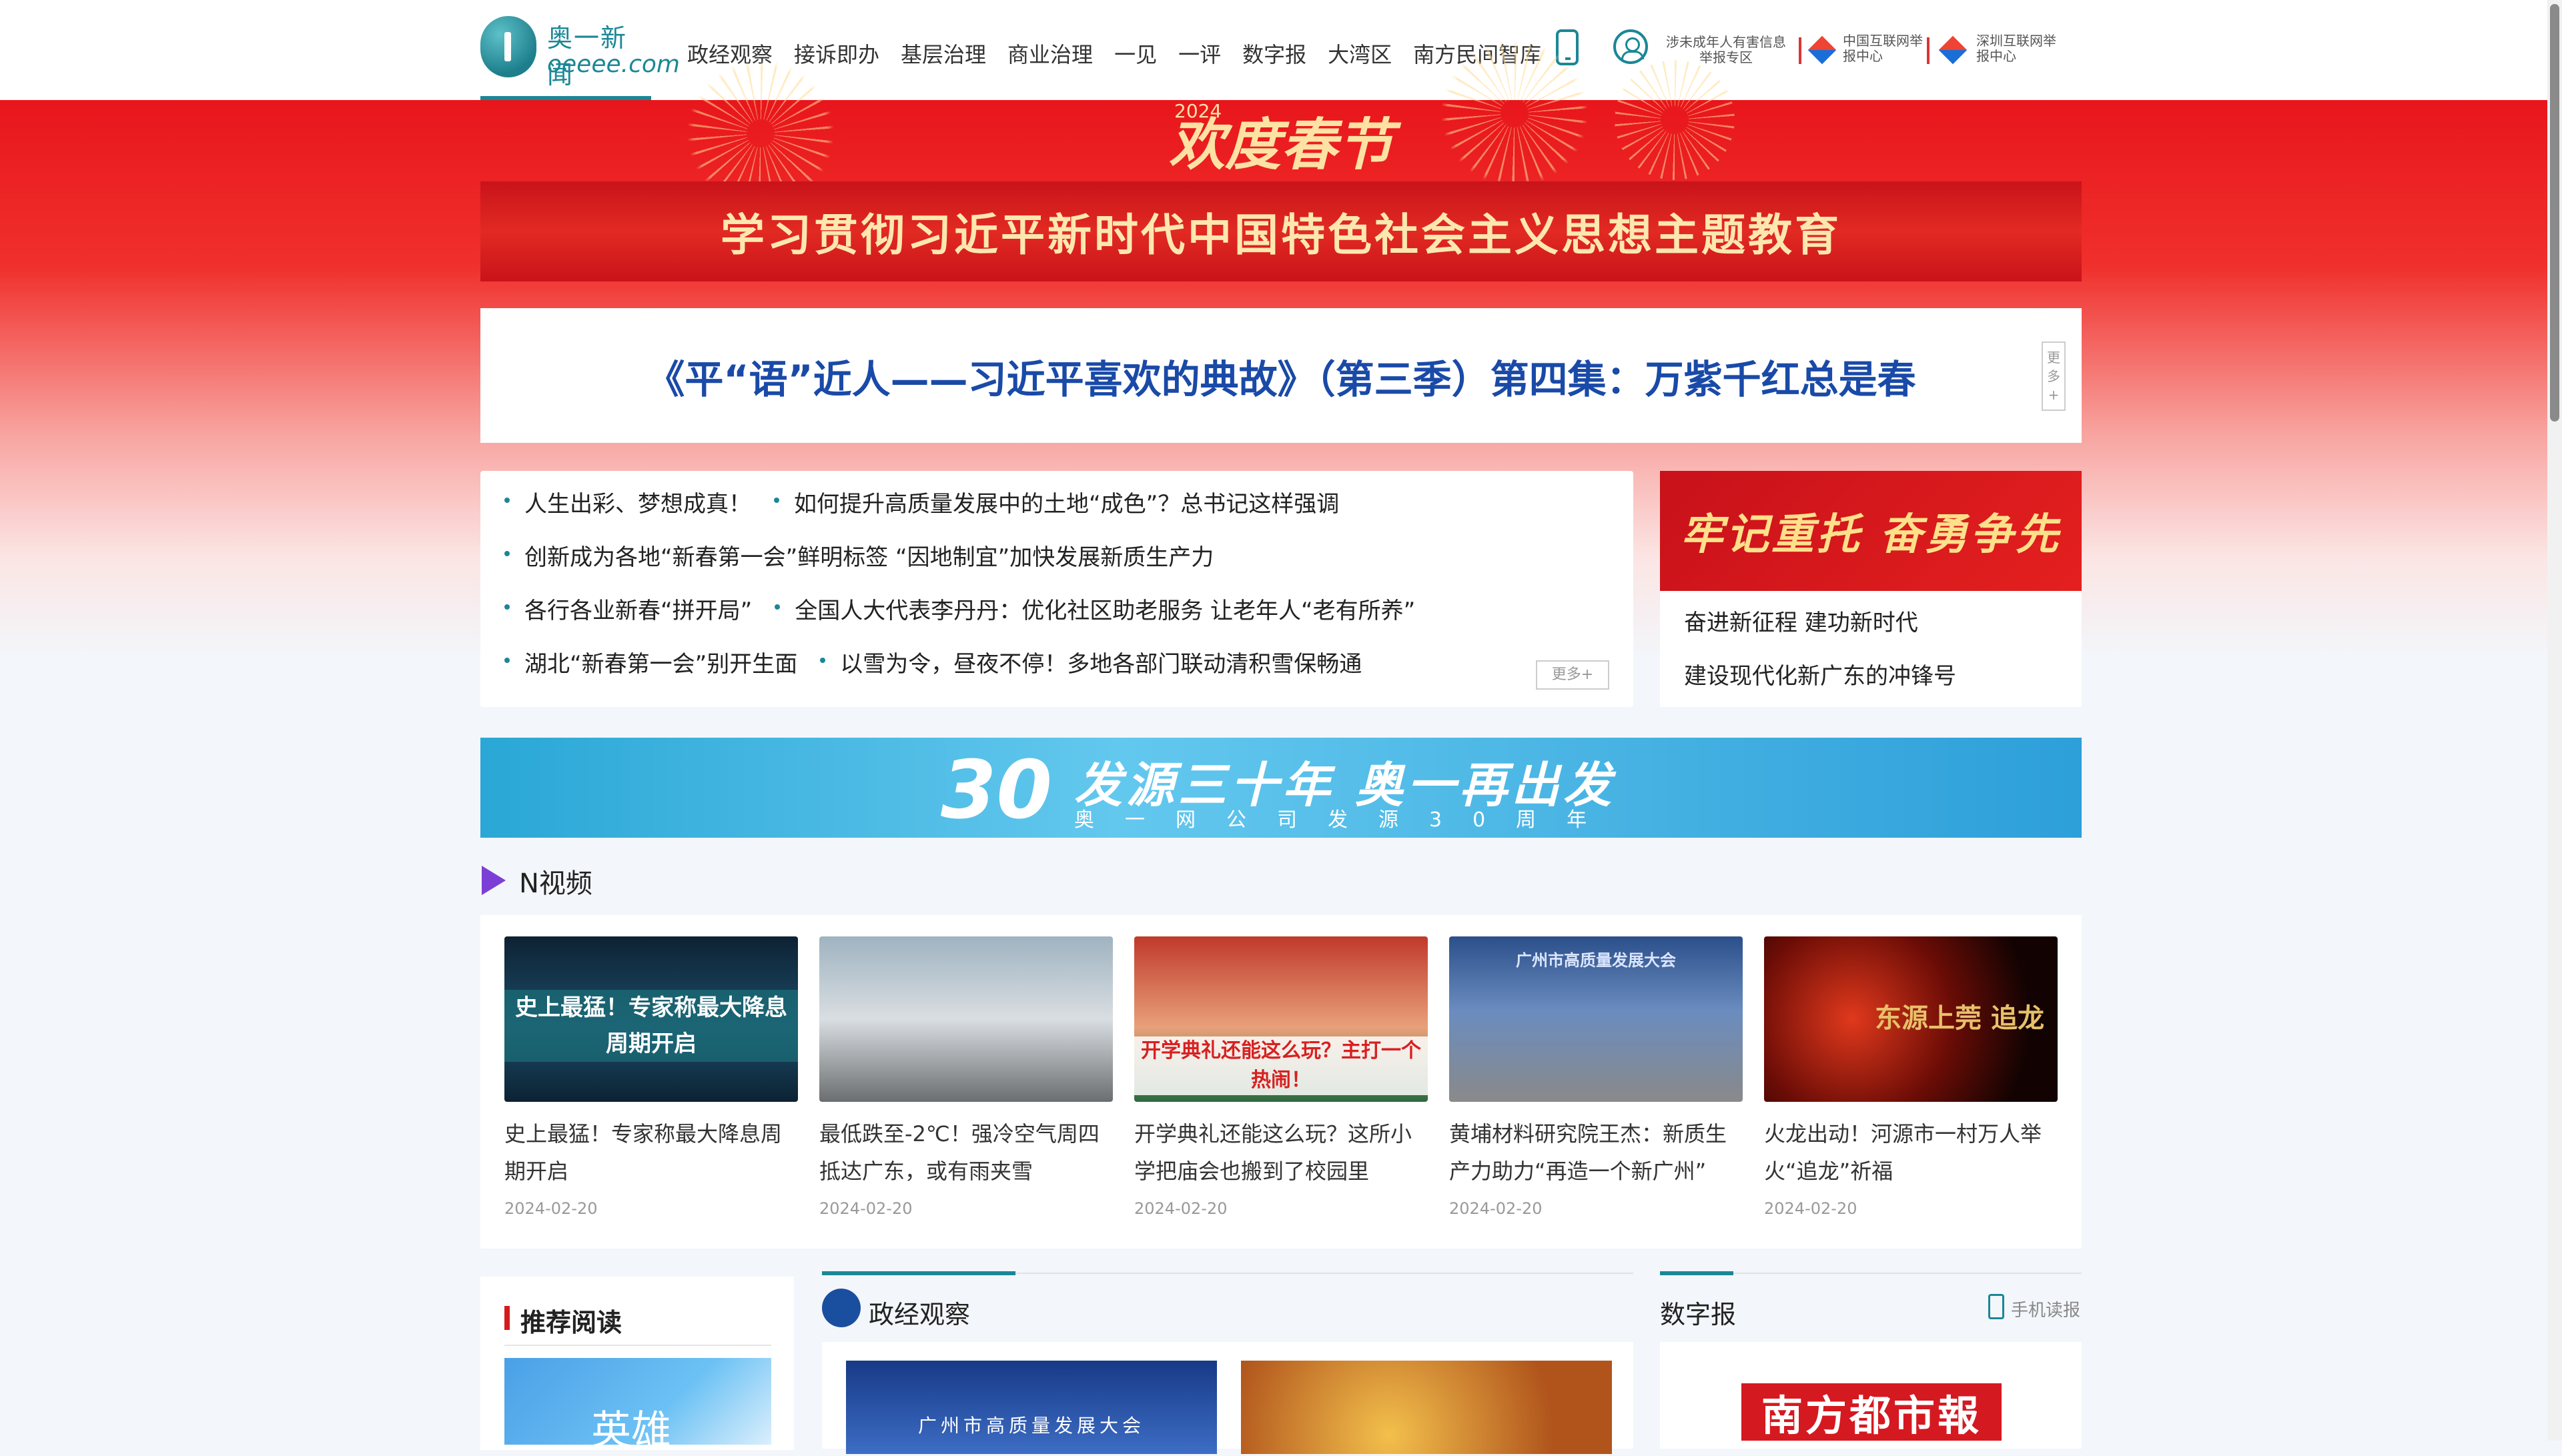 This screenshot has height=1456, width=2562. I want to click on feature-banner-text: 牢记重托 奋勇争先, so click(1871, 535).